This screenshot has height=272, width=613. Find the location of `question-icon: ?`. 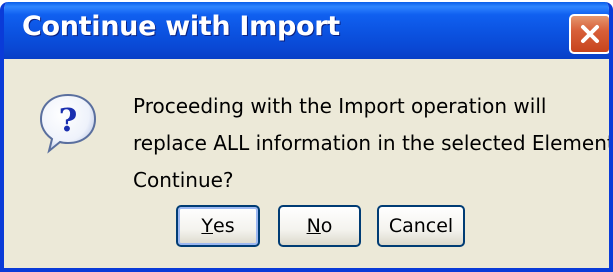

question-icon: ? is located at coordinates (68, 123).